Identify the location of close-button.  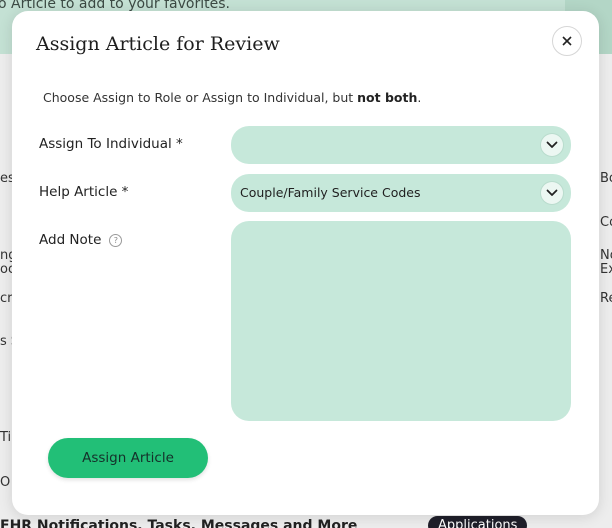
(567, 41).